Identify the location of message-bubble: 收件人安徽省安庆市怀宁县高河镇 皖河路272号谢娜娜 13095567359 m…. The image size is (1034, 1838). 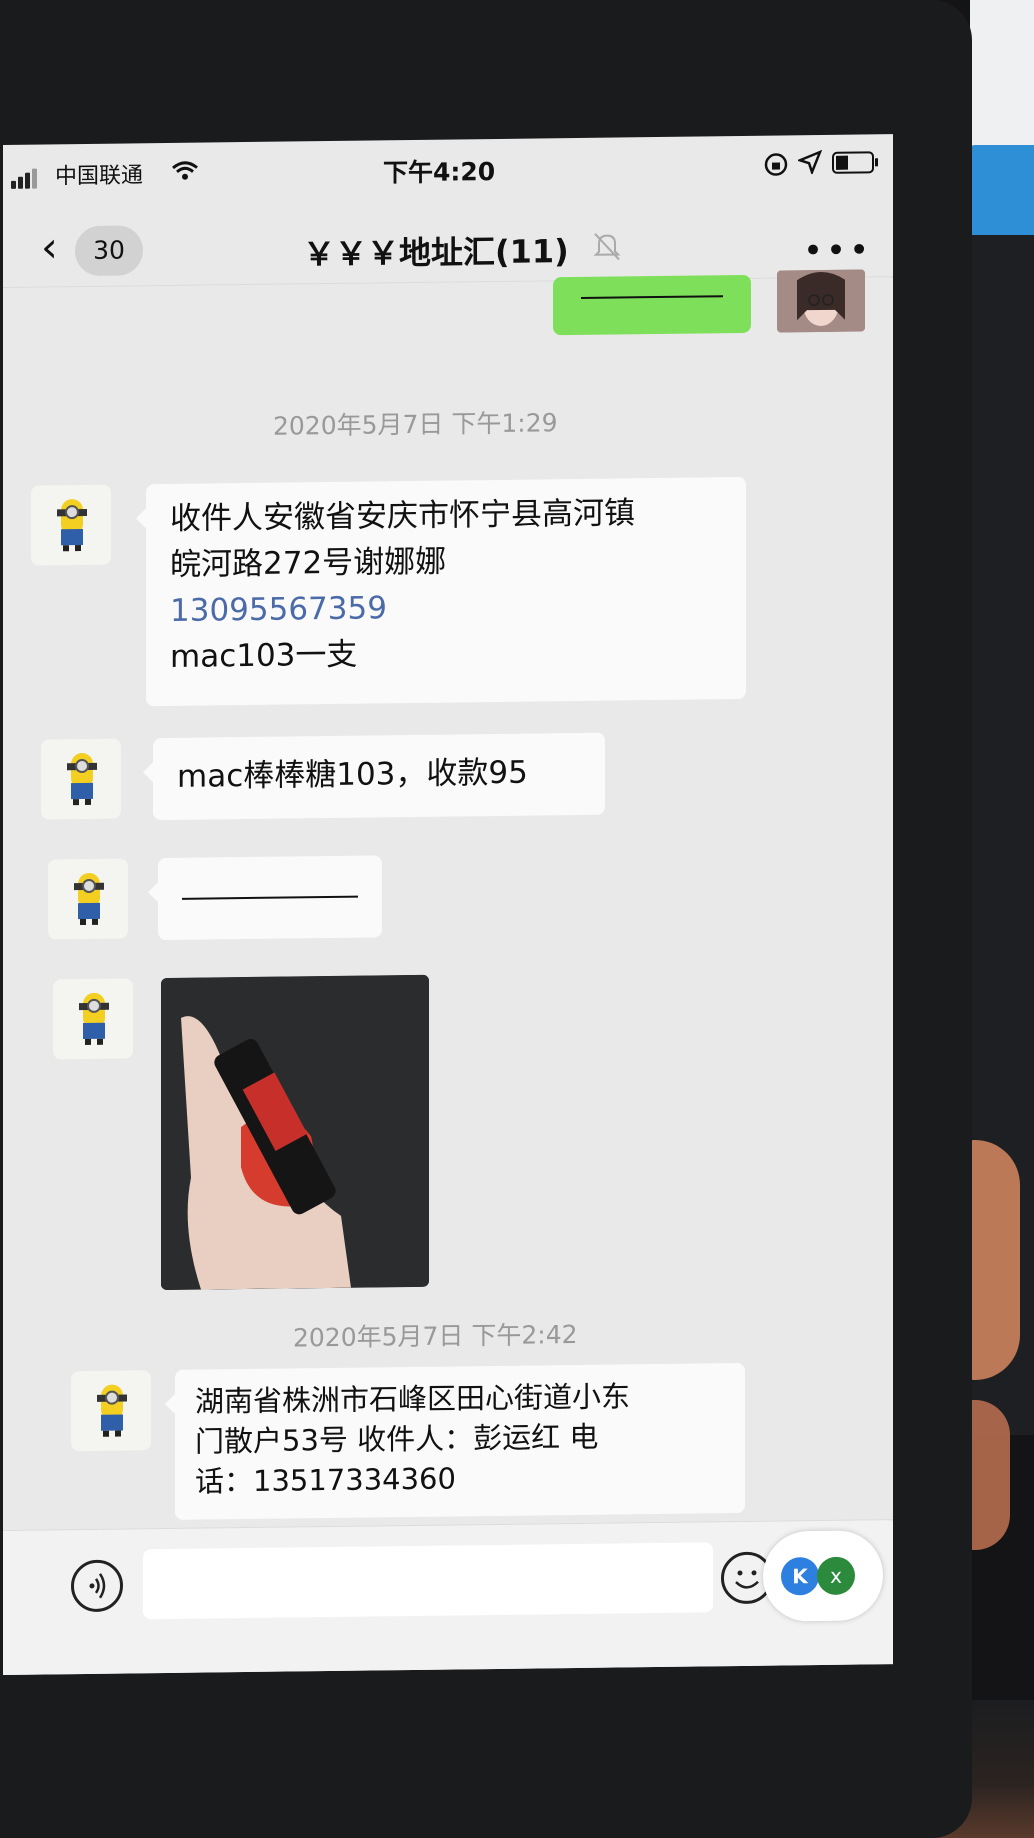
(446, 591).